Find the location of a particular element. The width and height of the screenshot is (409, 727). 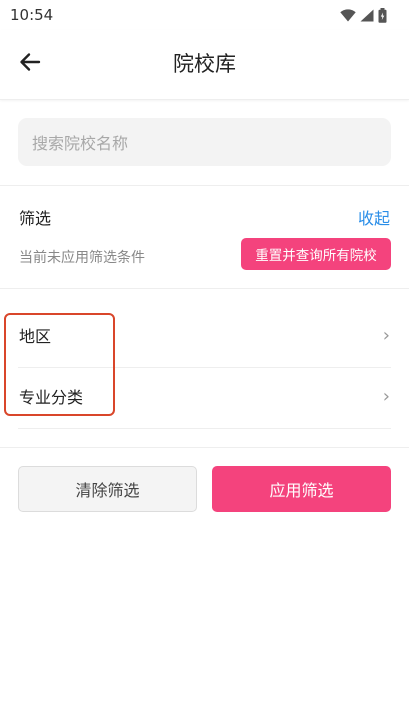

status-time: 10:54 is located at coordinates (32, 15).